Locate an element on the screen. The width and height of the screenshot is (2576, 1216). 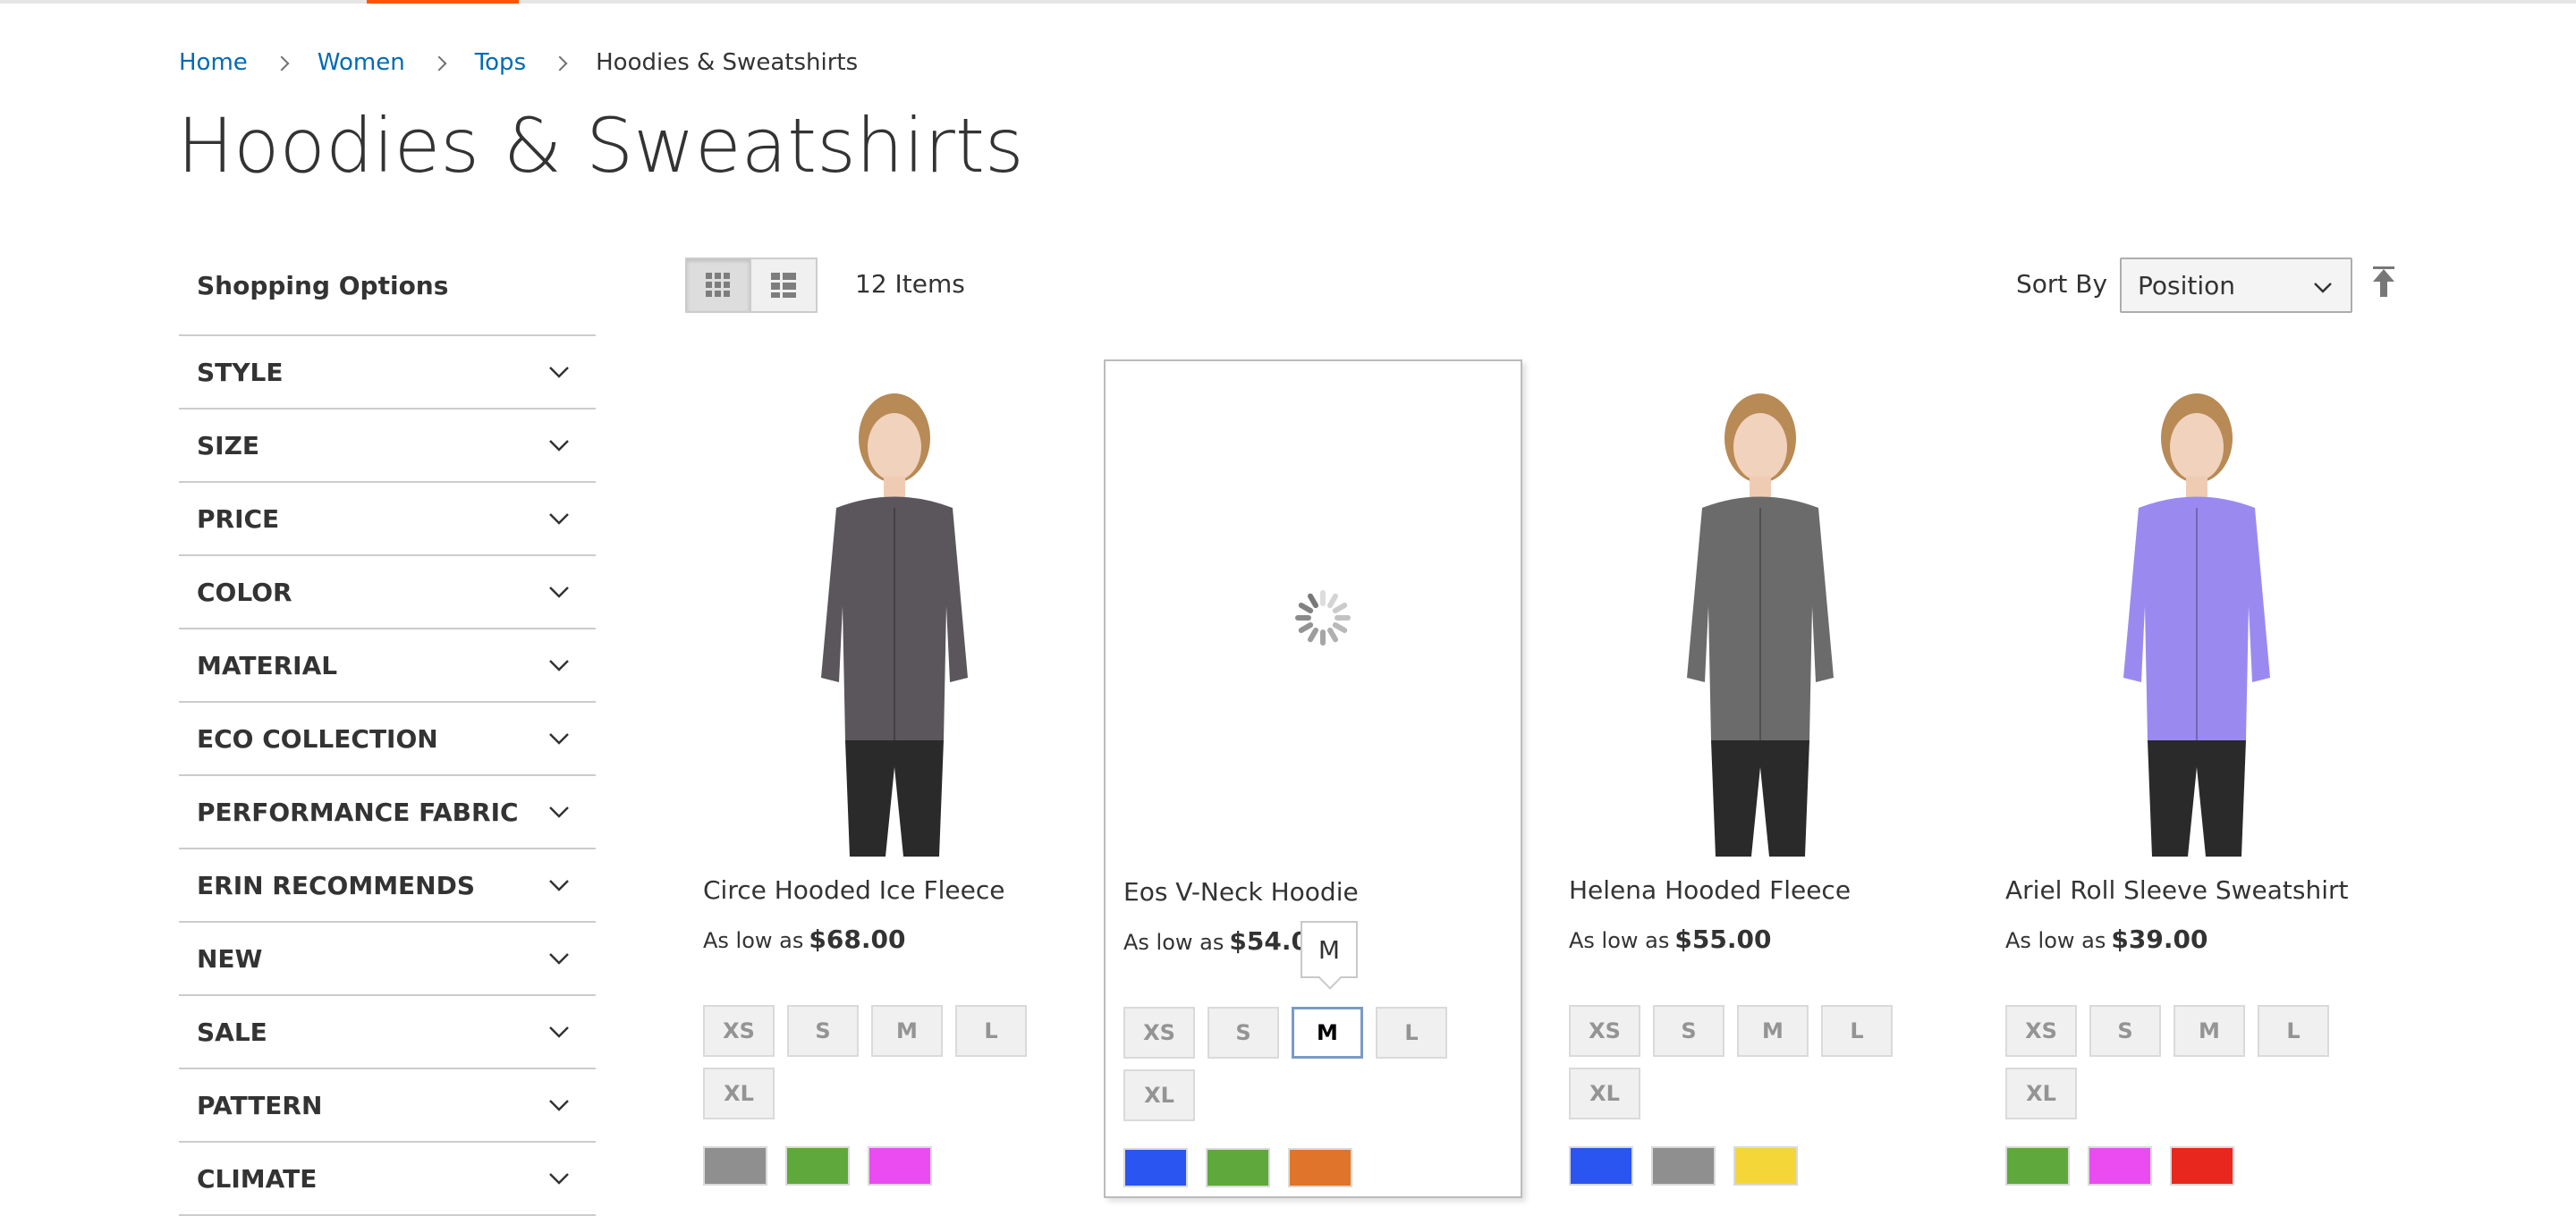
filter-eco-collection: ECO COLLECTION is located at coordinates (387, 739).